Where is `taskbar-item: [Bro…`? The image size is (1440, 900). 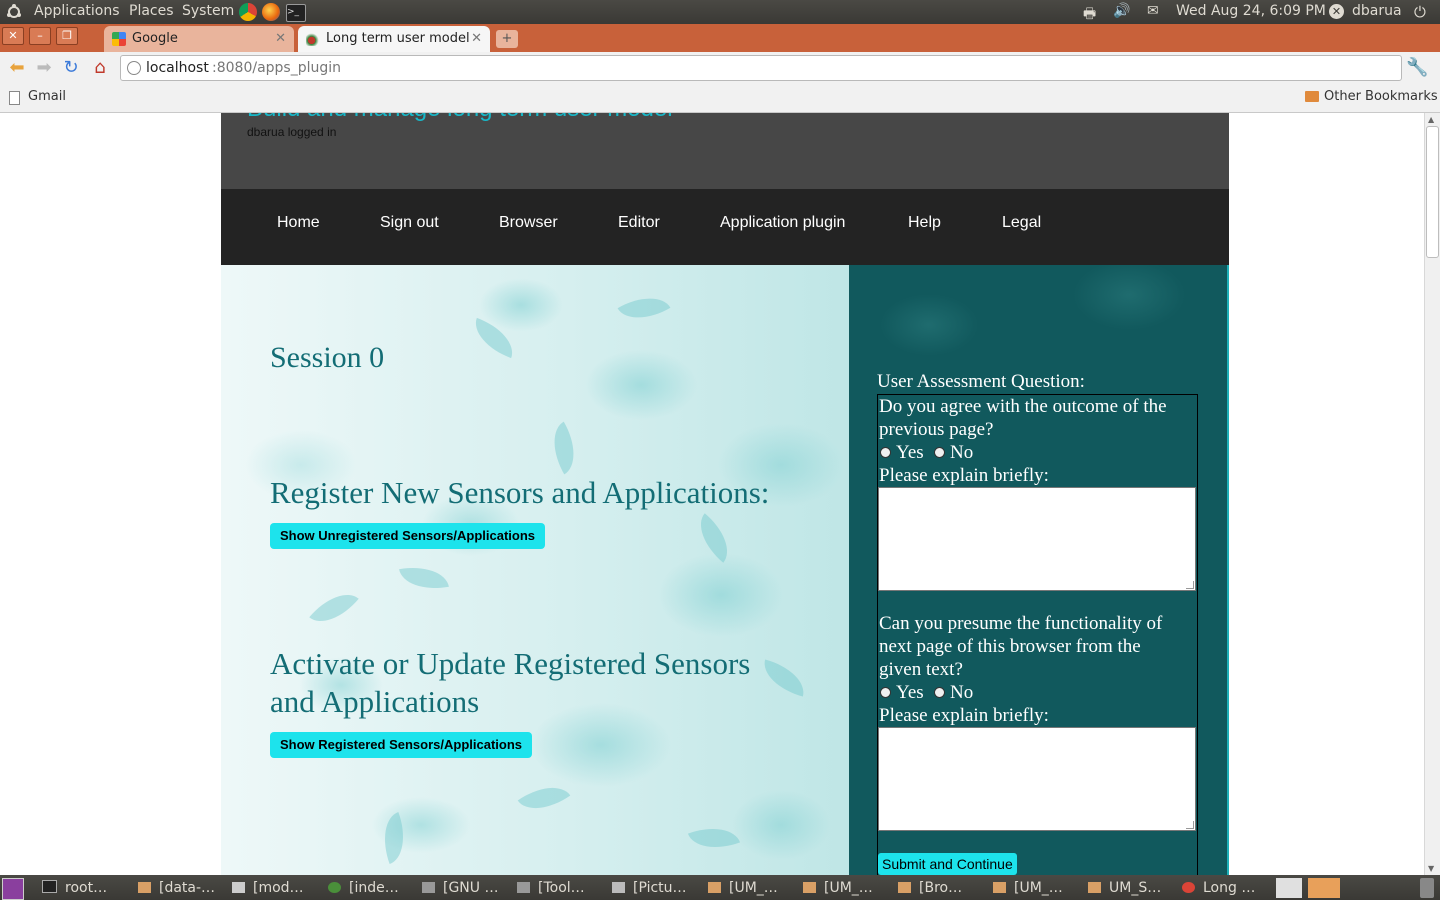 taskbar-item: [Bro… is located at coordinates (930, 888).